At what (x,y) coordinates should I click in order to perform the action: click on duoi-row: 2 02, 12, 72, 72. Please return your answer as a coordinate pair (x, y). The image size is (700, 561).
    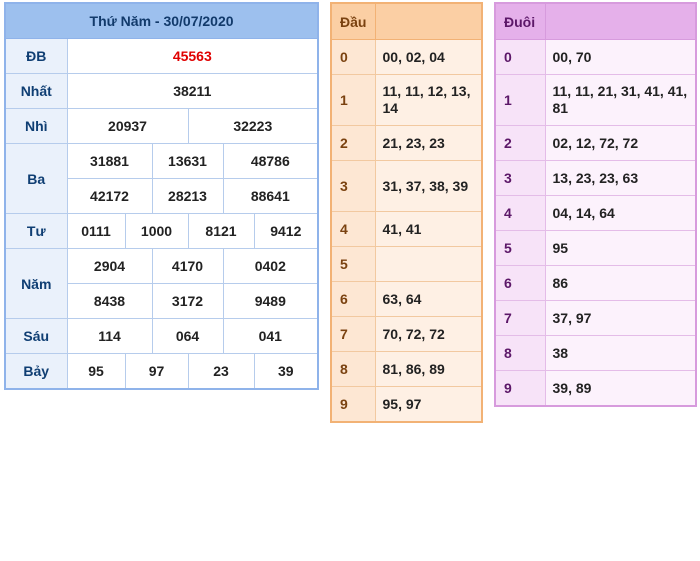
    Looking at the image, I should click on (595, 143).